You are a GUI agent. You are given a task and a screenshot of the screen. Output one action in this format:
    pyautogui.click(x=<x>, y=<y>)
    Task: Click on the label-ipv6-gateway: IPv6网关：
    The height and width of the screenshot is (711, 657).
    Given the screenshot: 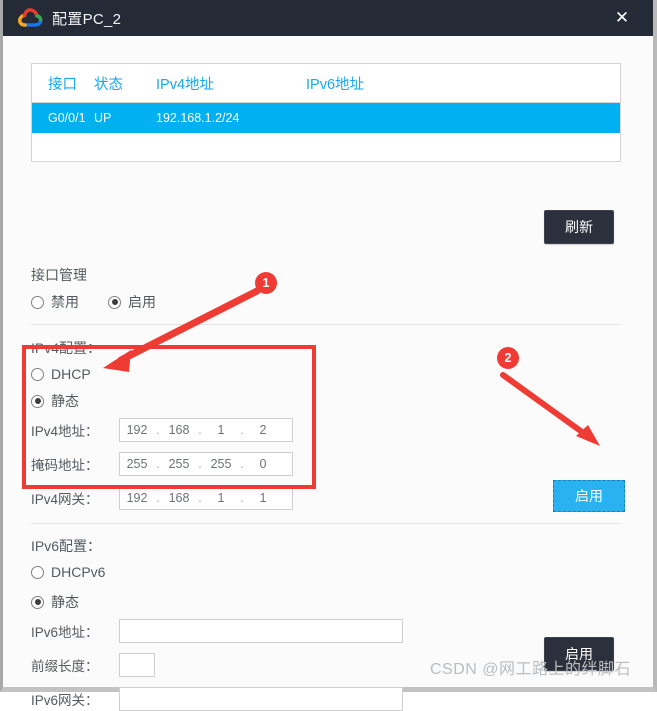 What is the action you would take?
    pyautogui.click(x=65, y=700)
    